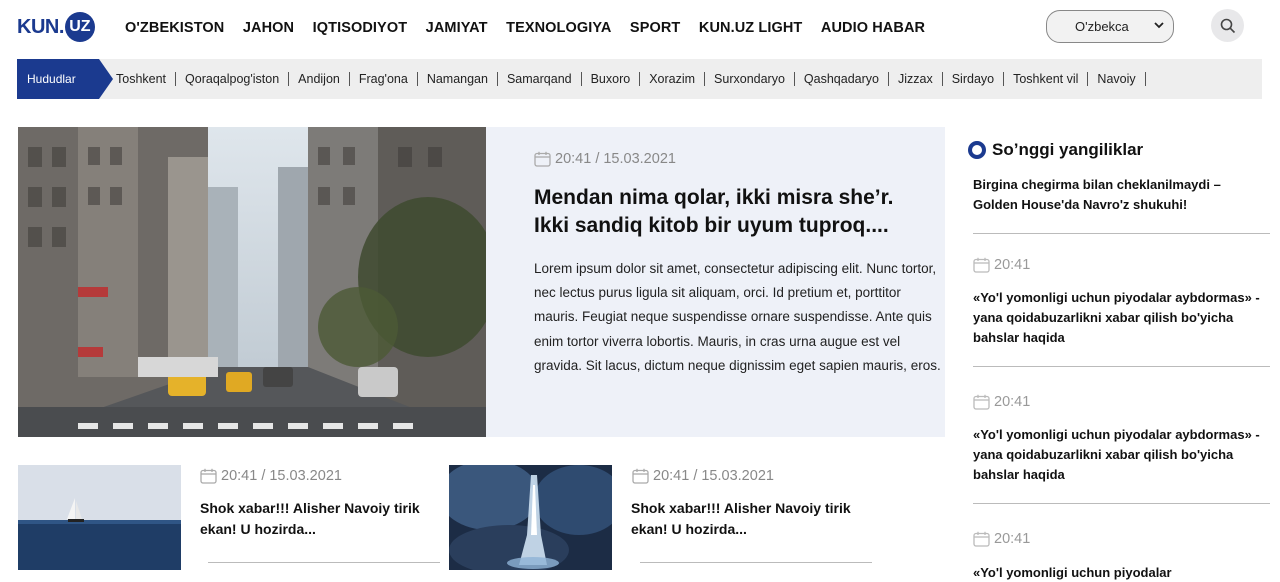 The width and height of the screenshot is (1280, 582). I want to click on card-image-sailboat, so click(99, 517).